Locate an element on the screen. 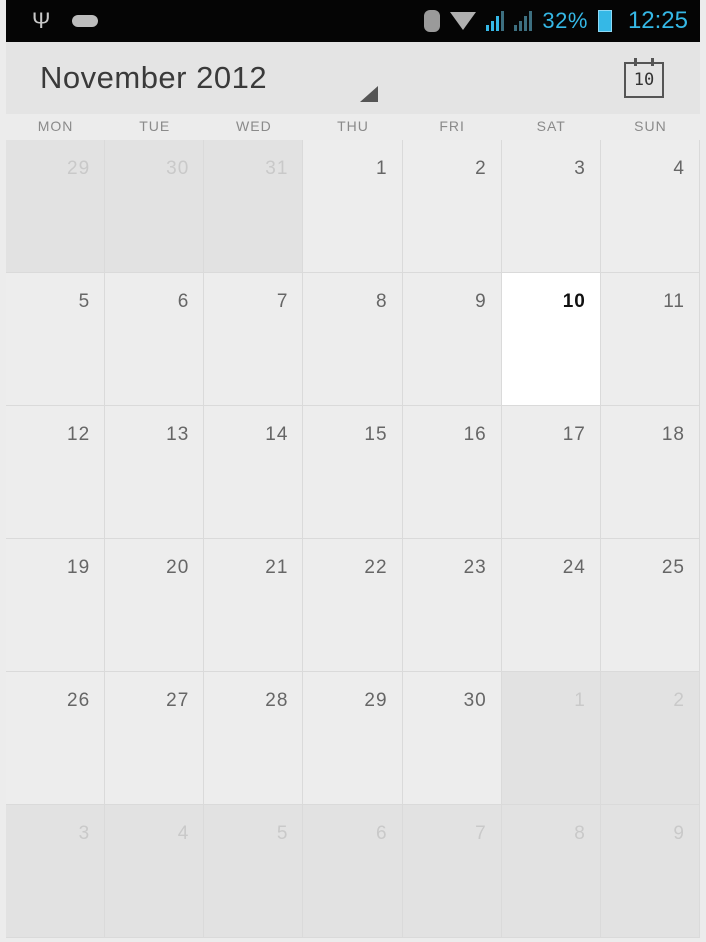 The image size is (706, 942). weekday-label: WED is located at coordinates (254, 126).